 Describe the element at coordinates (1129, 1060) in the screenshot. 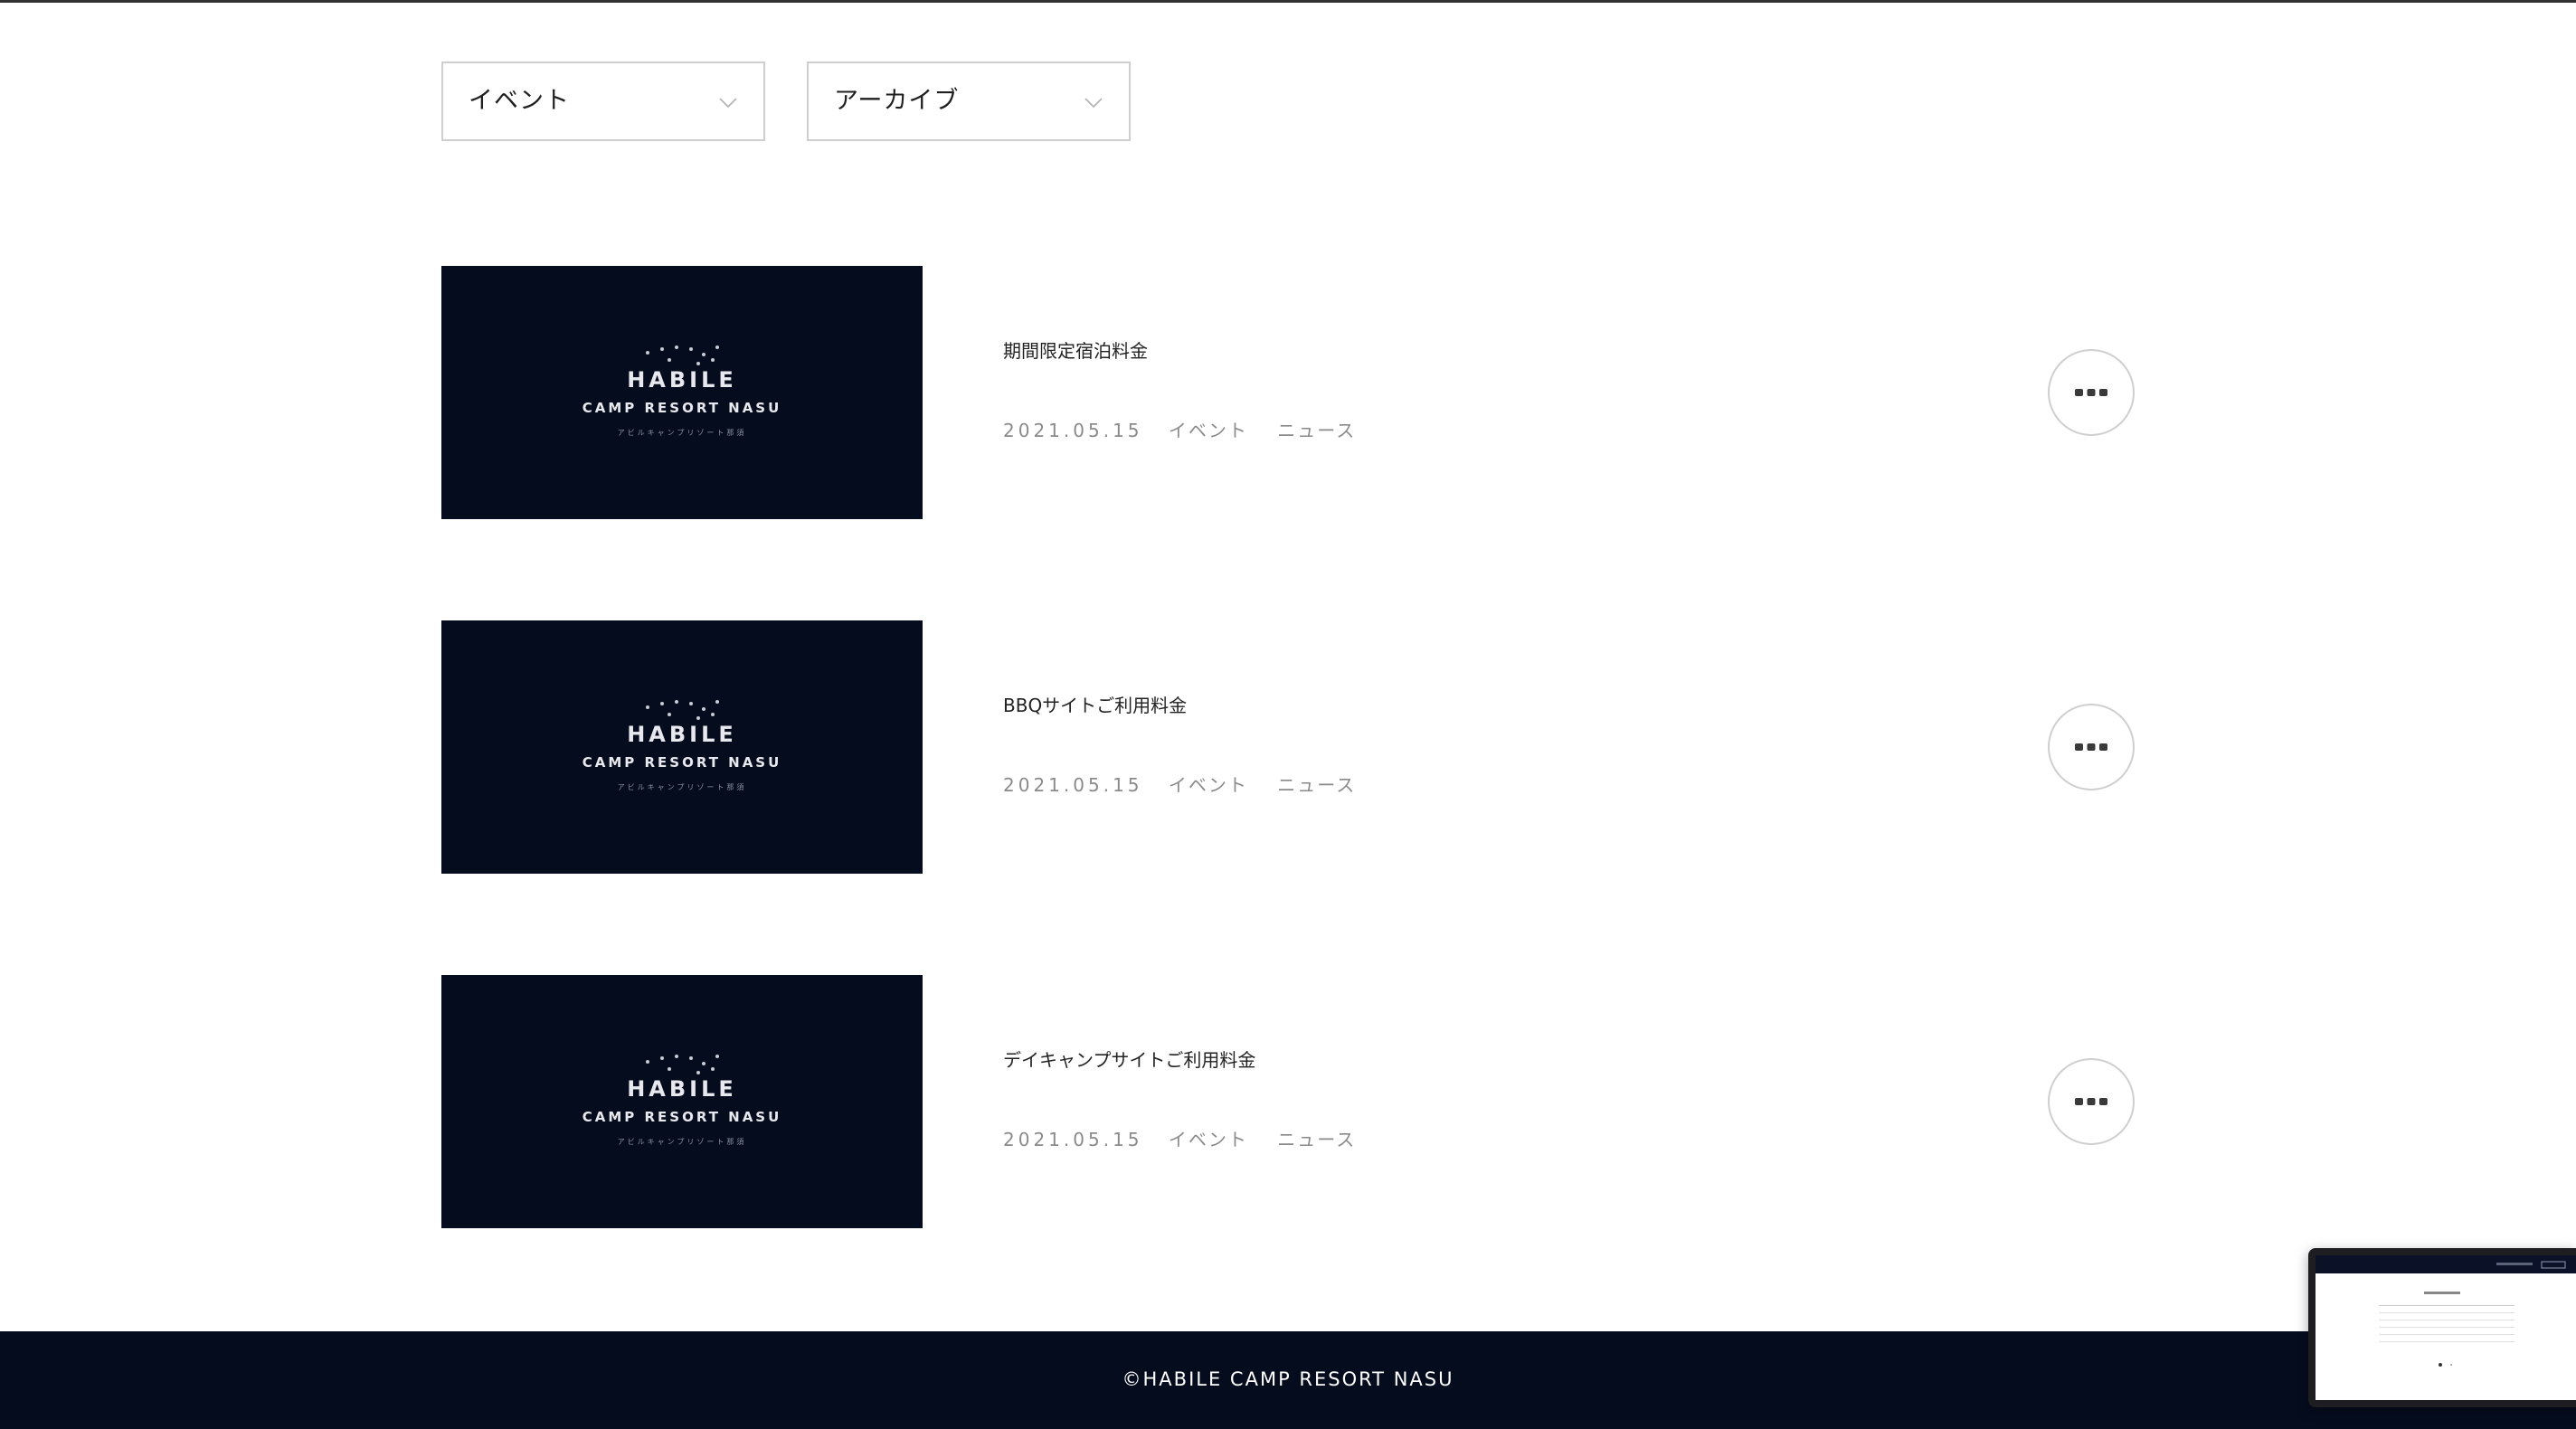

I see `post-title: デイキャンプサイトご利用料金` at that location.